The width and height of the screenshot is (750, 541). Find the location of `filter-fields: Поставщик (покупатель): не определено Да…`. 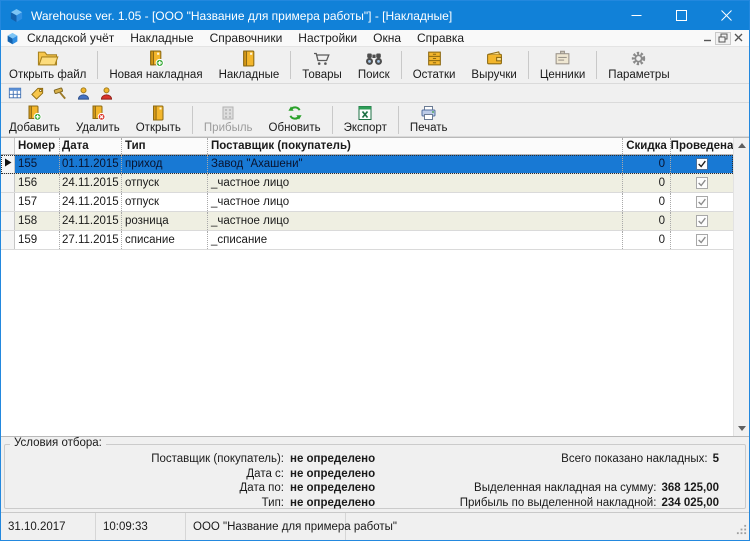

filter-fields: Поставщик (покупатель): не определено Да… is located at coordinates (192, 481).